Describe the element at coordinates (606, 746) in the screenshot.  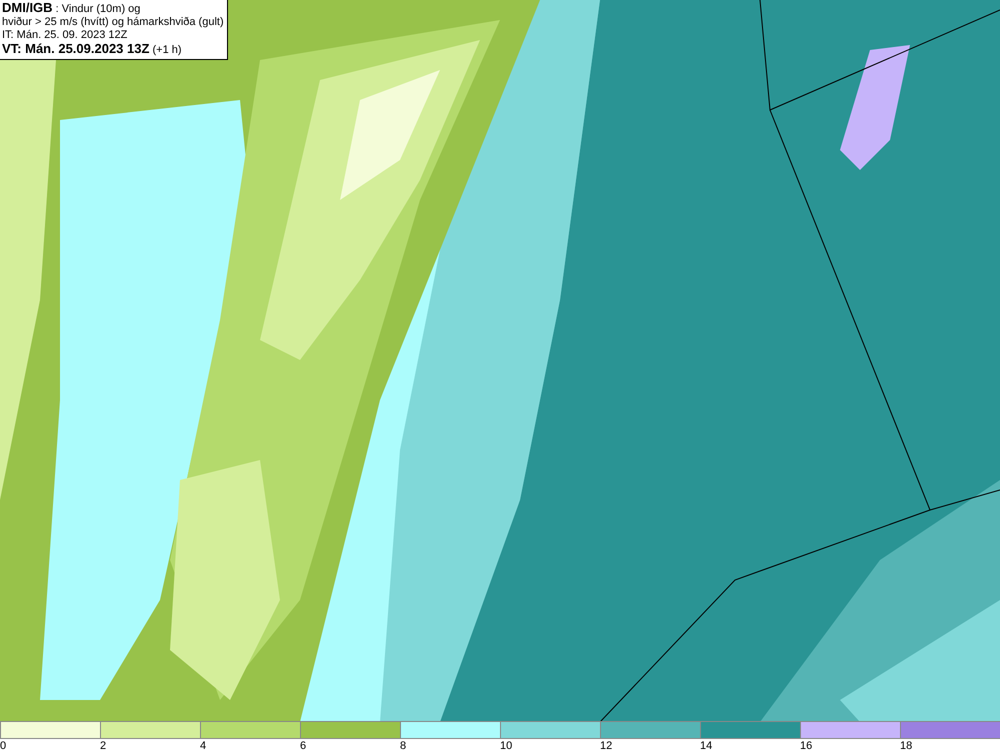
I see `legend-label: 12` at that location.